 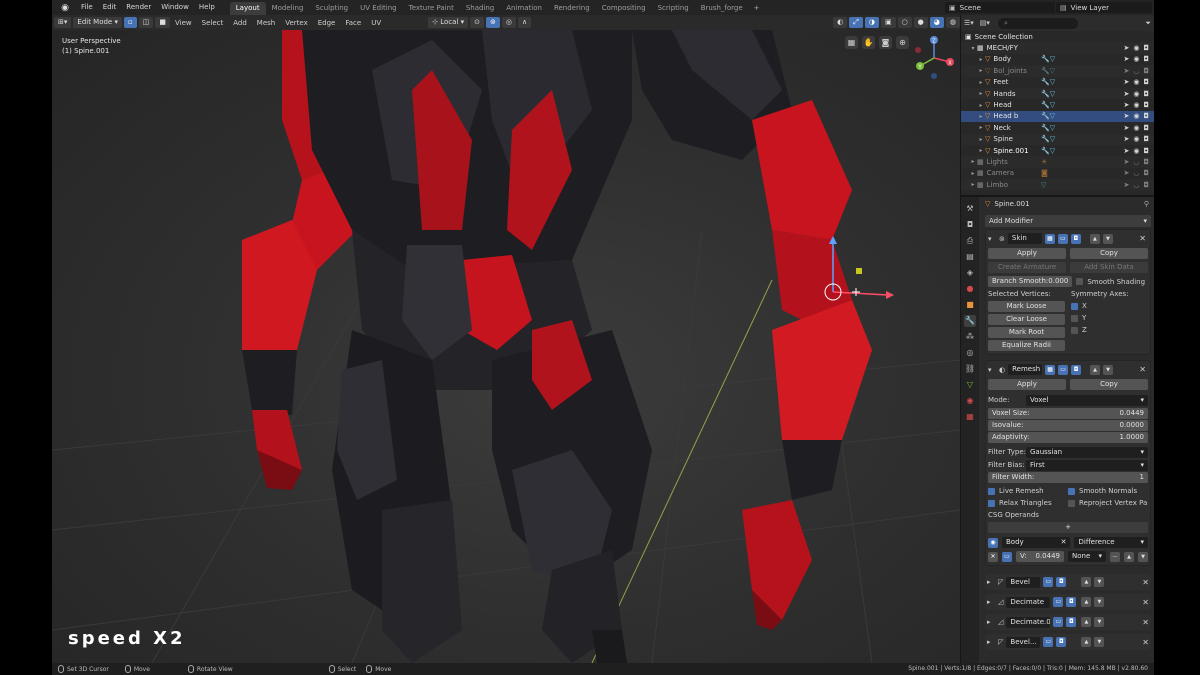 What do you see at coordinates (1111, 542) in the screenshot?
I see `operand-operation-dropdown: Difference ▾` at bounding box center [1111, 542].